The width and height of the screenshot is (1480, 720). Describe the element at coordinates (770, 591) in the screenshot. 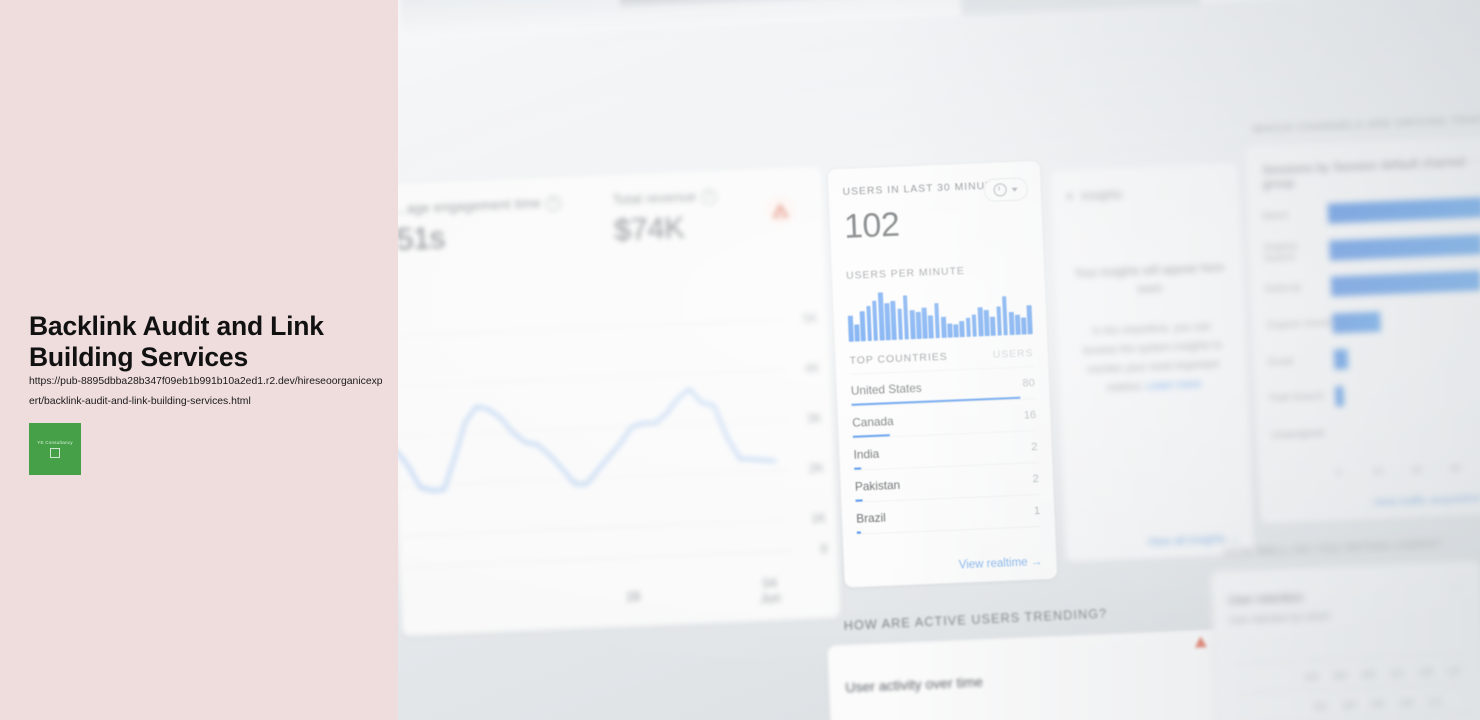

I see `x-tick: 04 Jun` at that location.